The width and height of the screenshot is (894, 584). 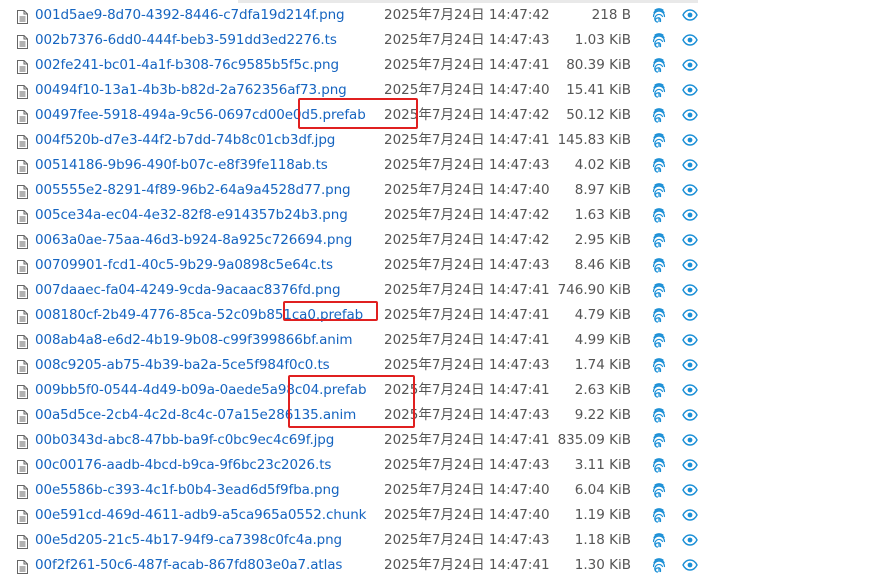 What do you see at coordinates (187, 65) in the screenshot?
I see `file-name-link: 002fe241-bc01-4a1f-b308-76c9585b5f5c.png` at bounding box center [187, 65].